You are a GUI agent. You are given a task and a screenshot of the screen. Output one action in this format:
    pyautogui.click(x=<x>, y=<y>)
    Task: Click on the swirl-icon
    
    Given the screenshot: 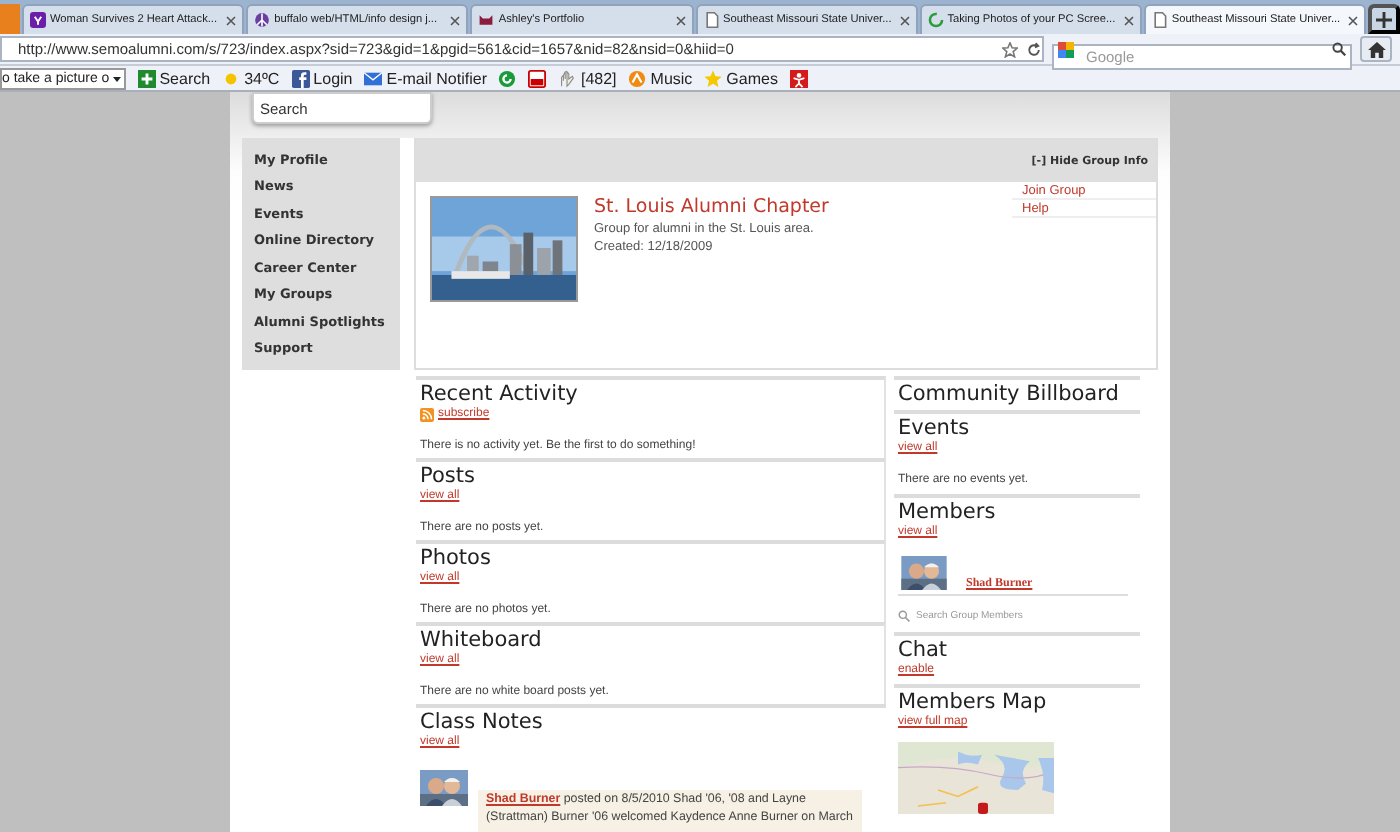 What is the action you would take?
    pyautogui.click(x=507, y=78)
    